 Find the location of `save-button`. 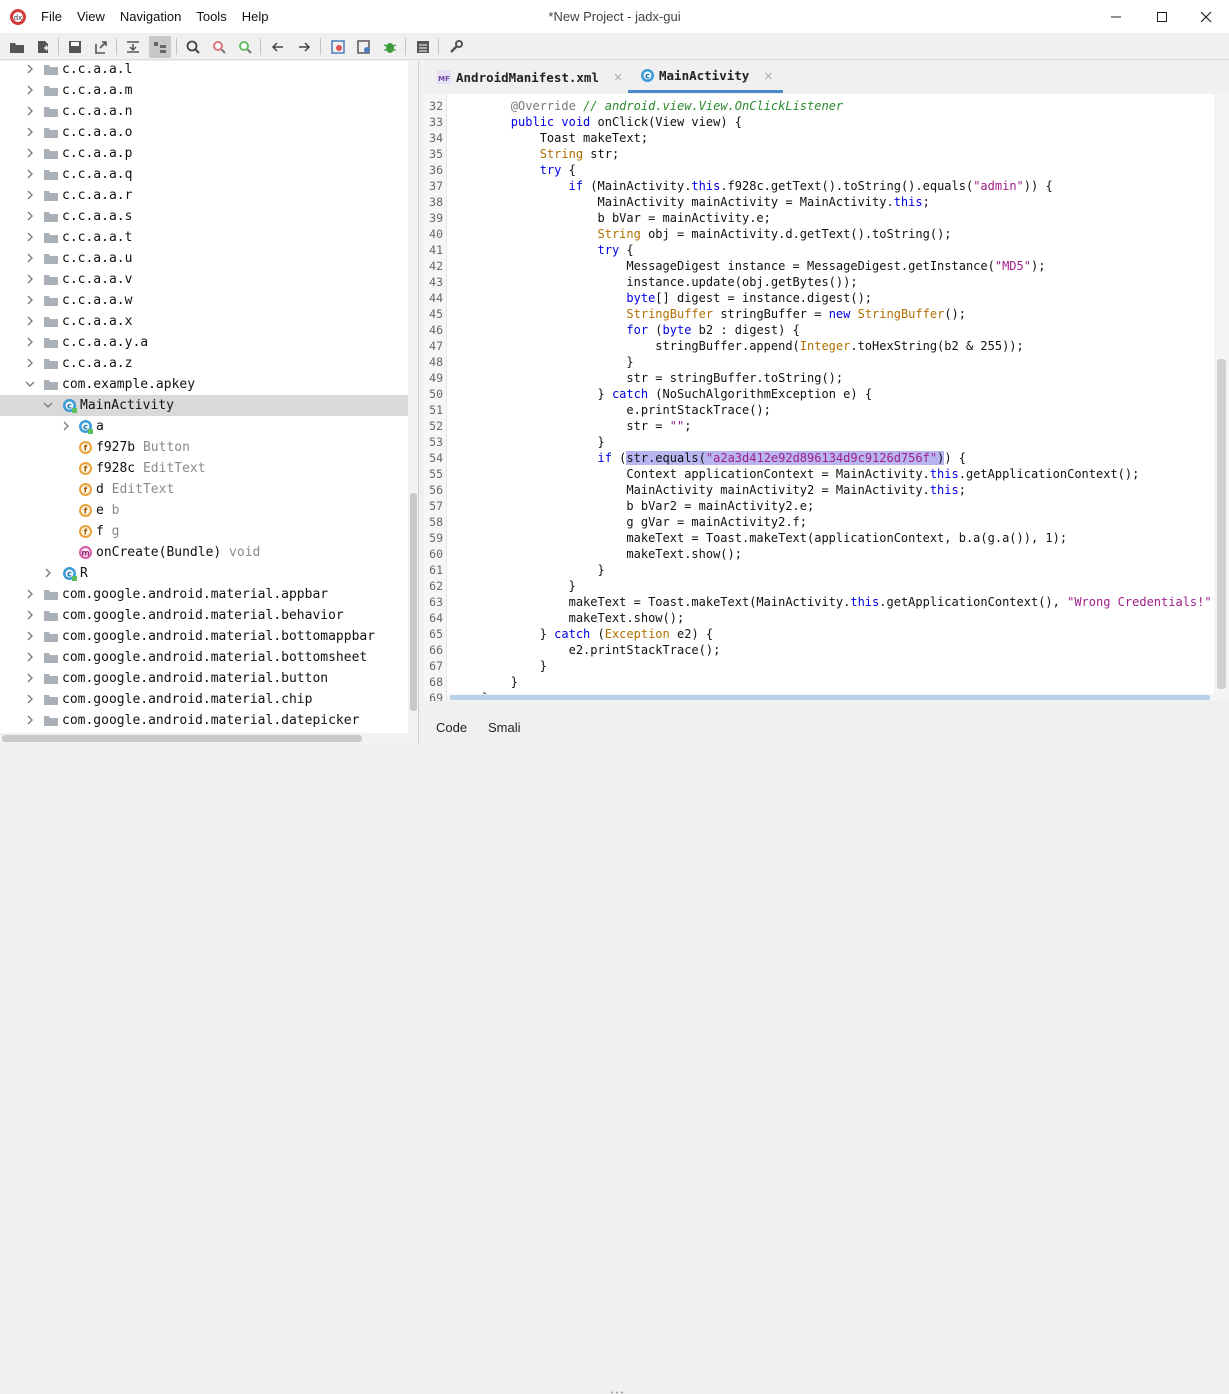

save-button is located at coordinates (75, 47).